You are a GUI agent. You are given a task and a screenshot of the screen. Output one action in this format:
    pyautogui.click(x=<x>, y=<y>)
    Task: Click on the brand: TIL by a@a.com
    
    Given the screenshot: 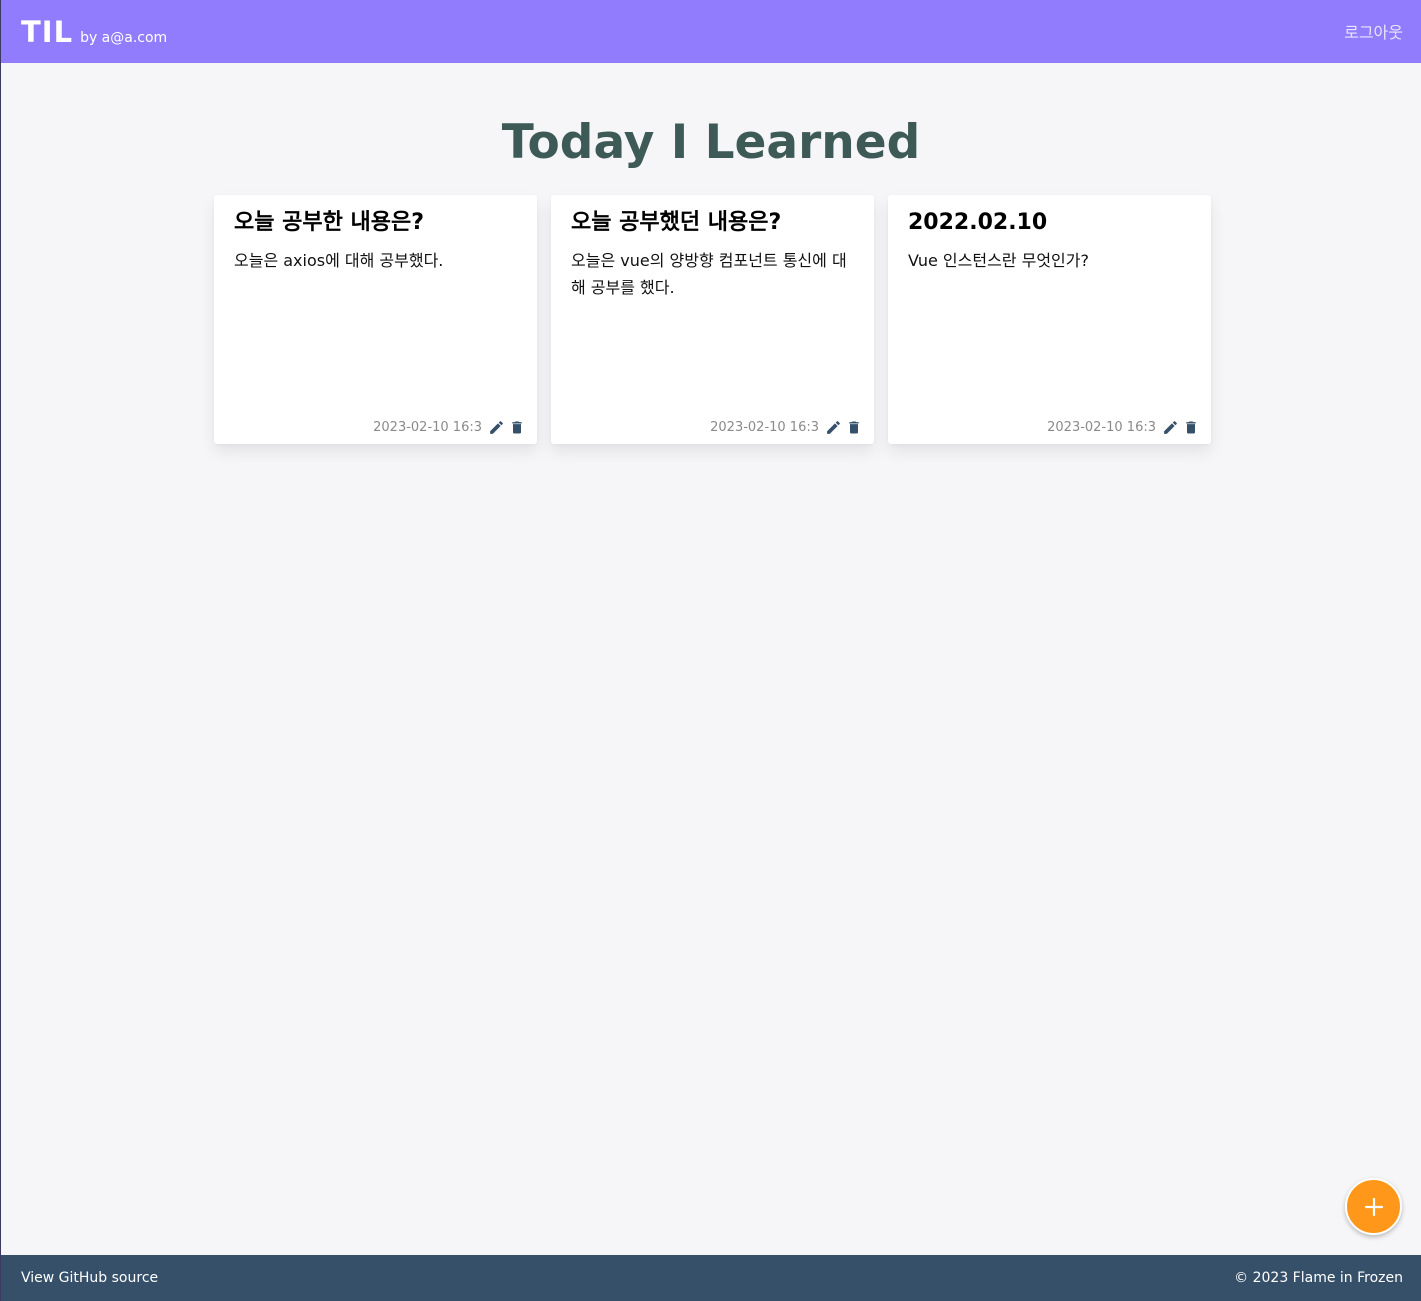 What is the action you would take?
    pyautogui.click(x=94, y=32)
    